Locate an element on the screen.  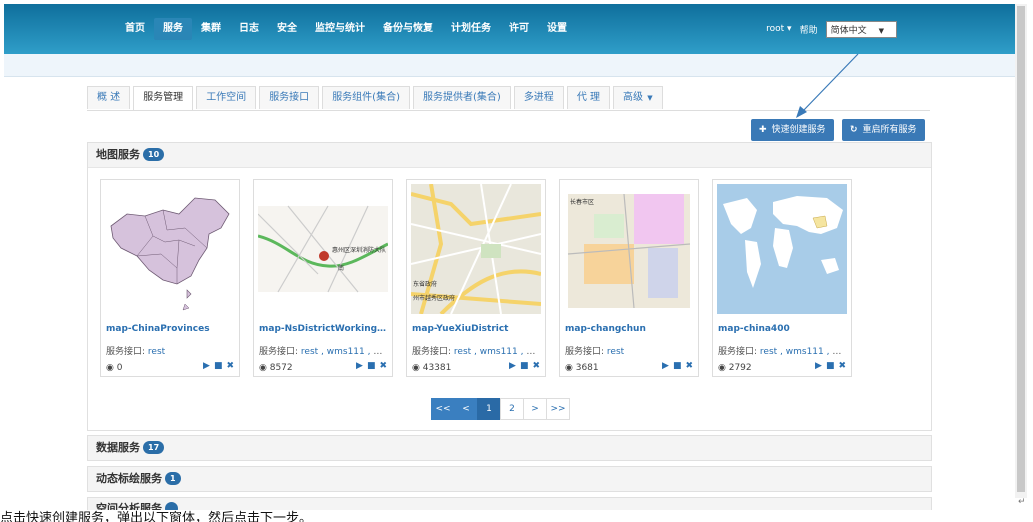
service-title: map-YueXiuDistrict is located at coordinates (476, 329).